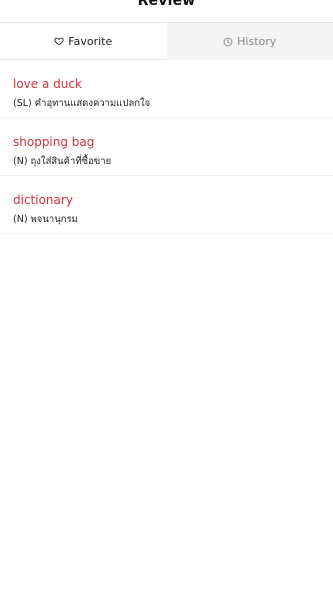  What do you see at coordinates (166, 11) in the screenshot?
I see `header-bar: Review` at bounding box center [166, 11].